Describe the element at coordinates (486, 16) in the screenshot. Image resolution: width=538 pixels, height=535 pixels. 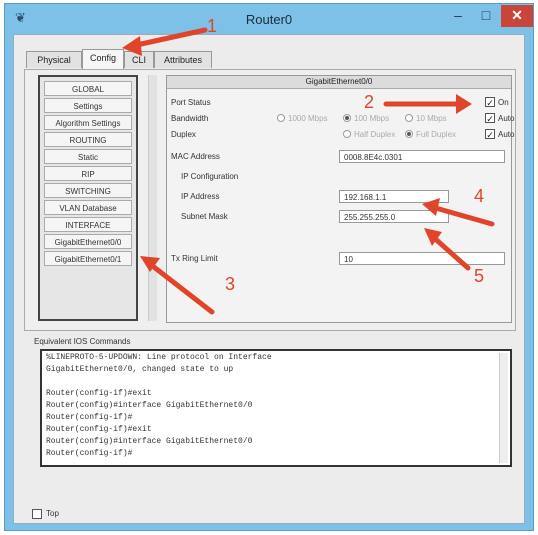
I see `maximize-button: □` at that location.